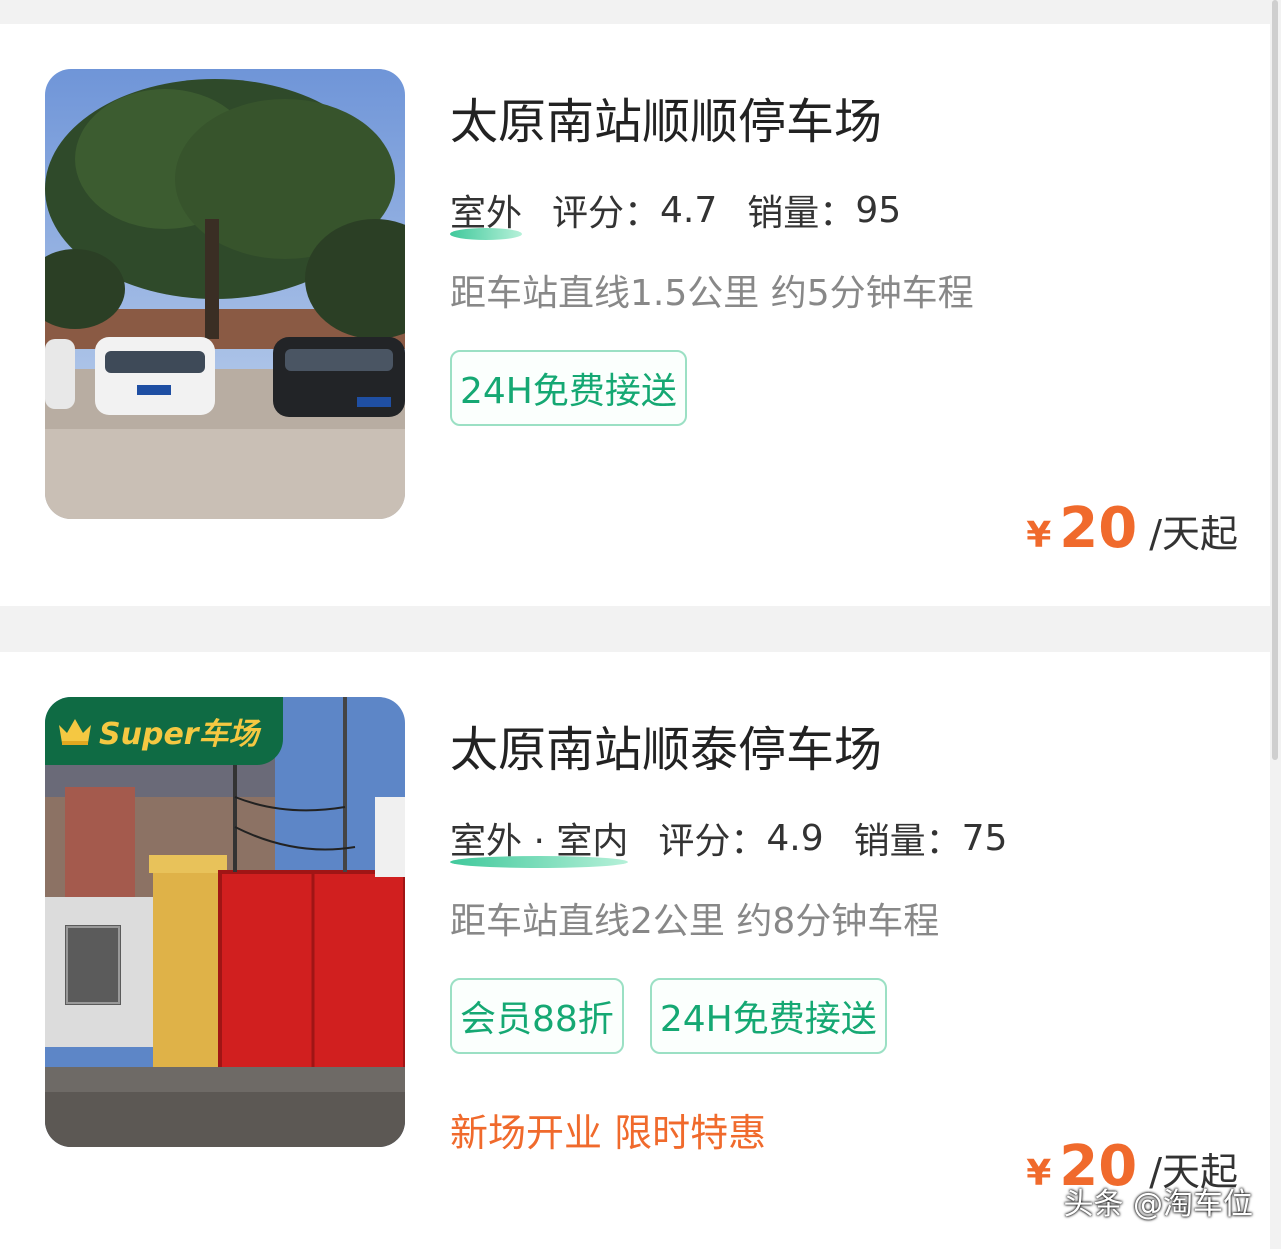  I want to click on scrollbar, so click(1275, 380).